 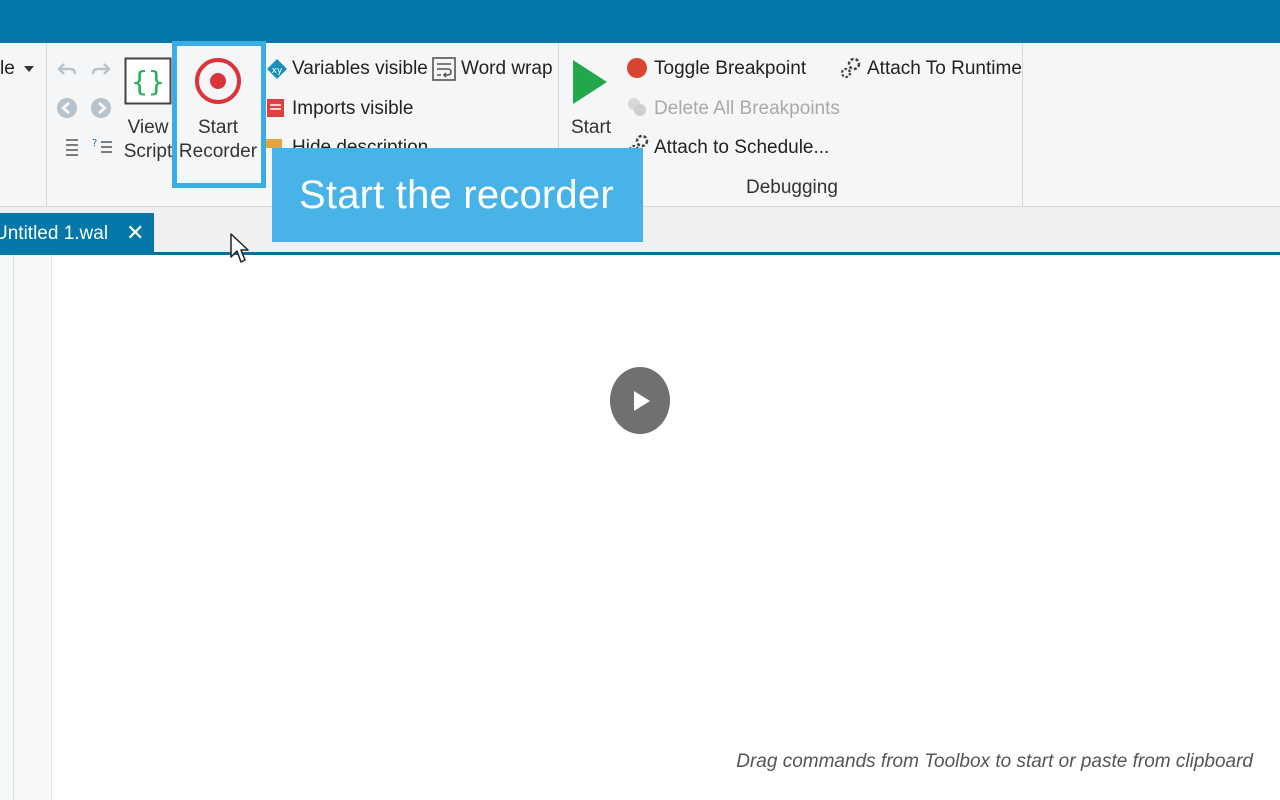 What do you see at coordinates (944, 69) in the screenshot?
I see `attach-to-runtime-label: Attach To Runtime` at bounding box center [944, 69].